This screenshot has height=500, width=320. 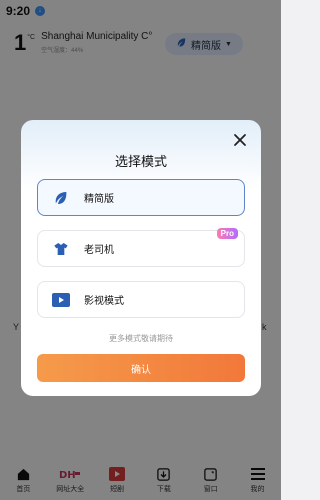 I want to click on option-video-mode-label: 影视模式, so click(x=104, y=301).